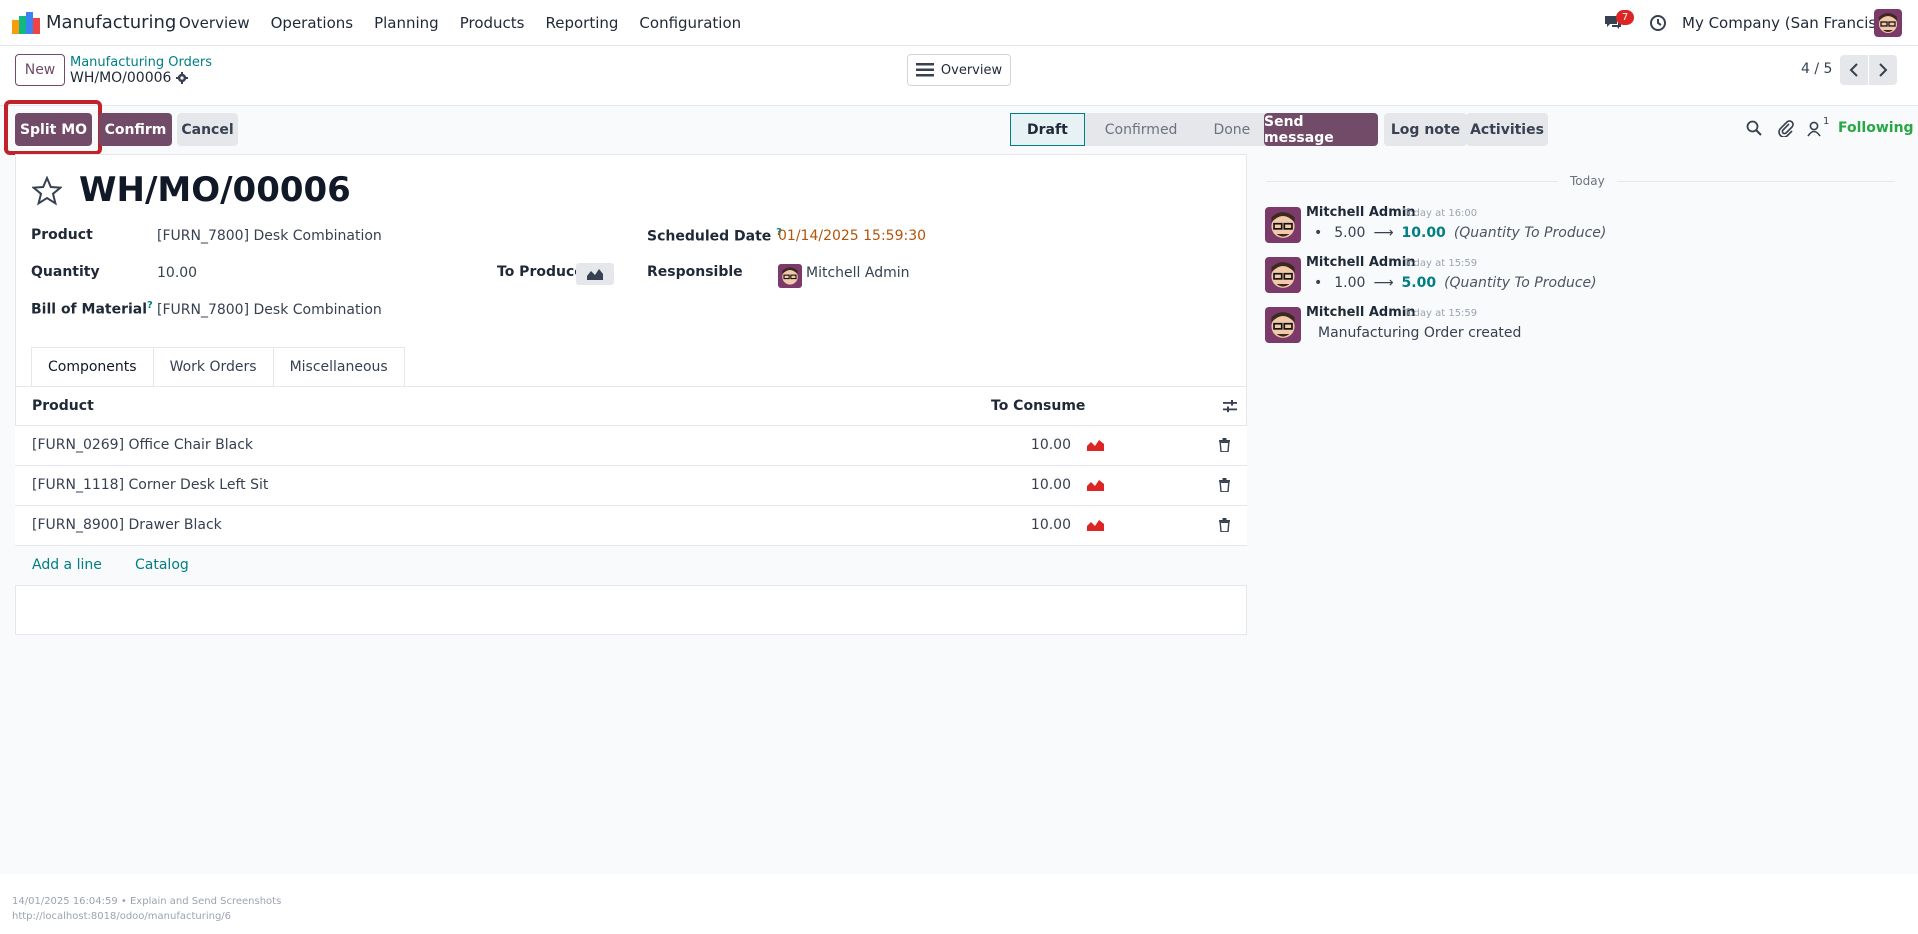 The height and width of the screenshot is (934, 1918). What do you see at coordinates (1423, 233) in the screenshot?
I see `new-value: 10.00` at bounding box center [1423, 233].